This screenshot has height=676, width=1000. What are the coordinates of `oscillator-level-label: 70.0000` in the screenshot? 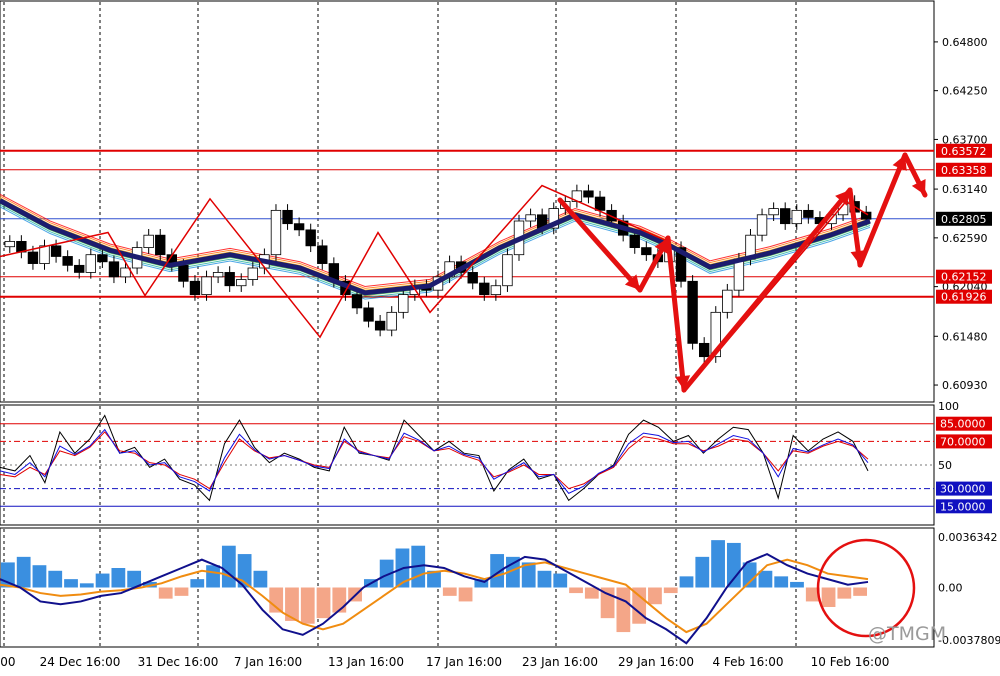 It's located at (963, 441).